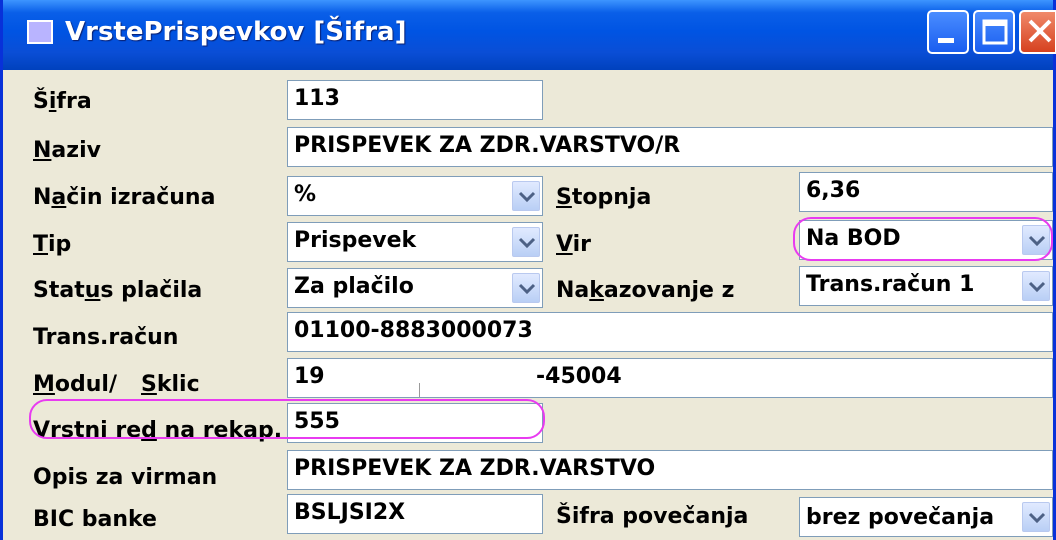 This screenshot has height=540, width=1056. Describe the element at coordinates (652, 516) in the screenshot. I see `sifra-povecanja-label: Šifra povečanja` at that location.